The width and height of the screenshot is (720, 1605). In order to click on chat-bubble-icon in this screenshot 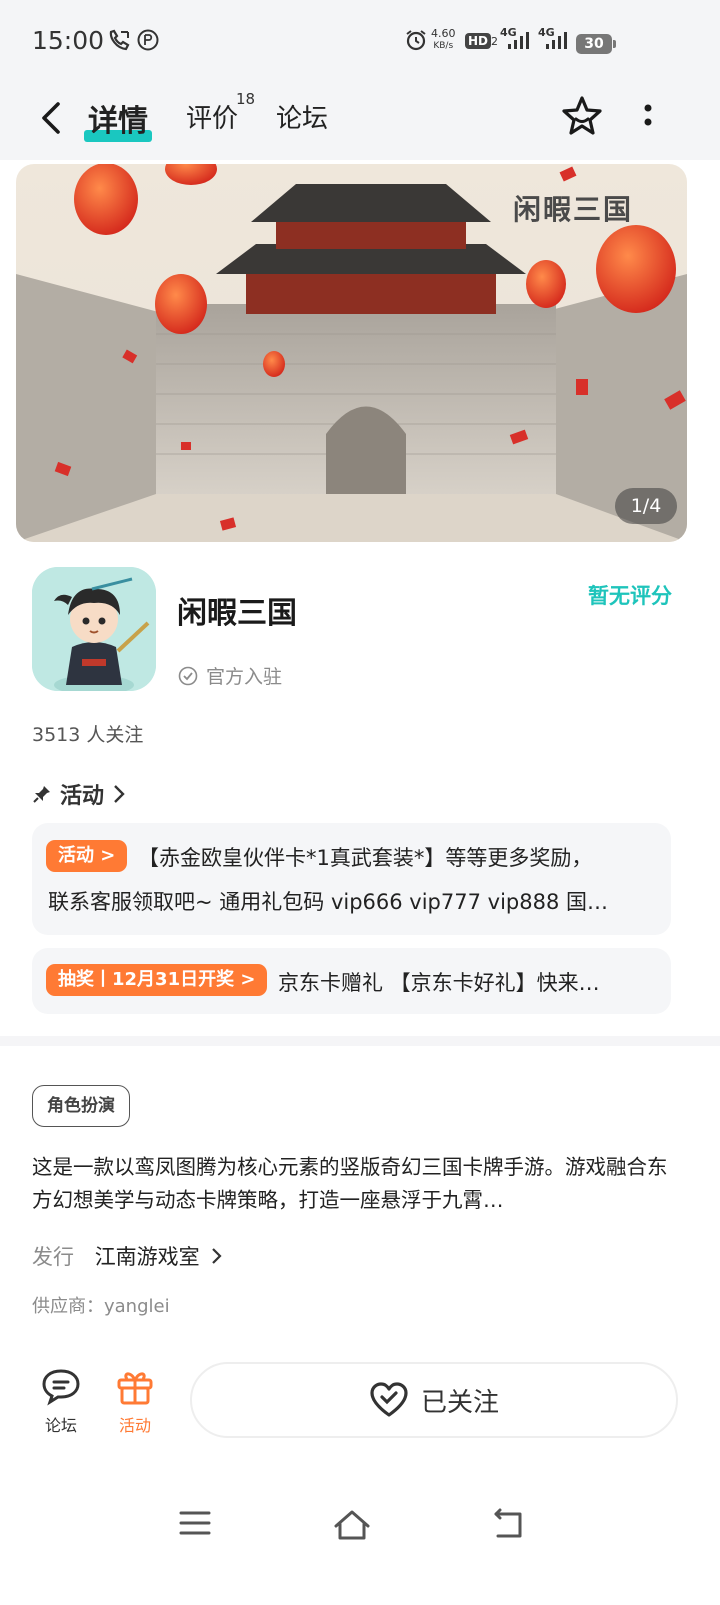, I will do `click(61, 1387)`.